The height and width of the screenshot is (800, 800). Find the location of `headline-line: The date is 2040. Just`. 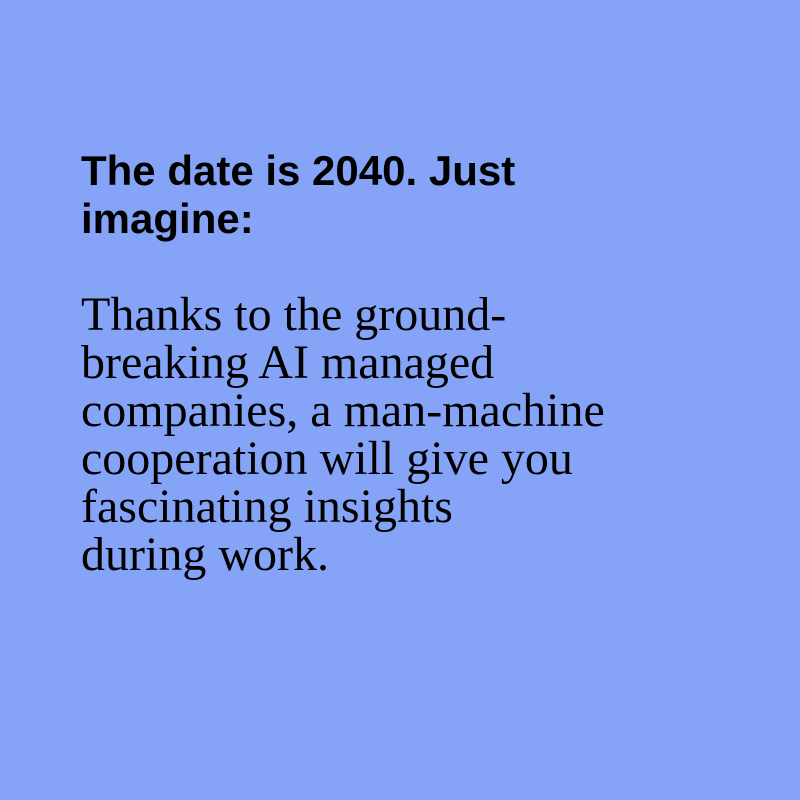

headline-line: The date is 2040. Just is located at coordinates (298, 170).